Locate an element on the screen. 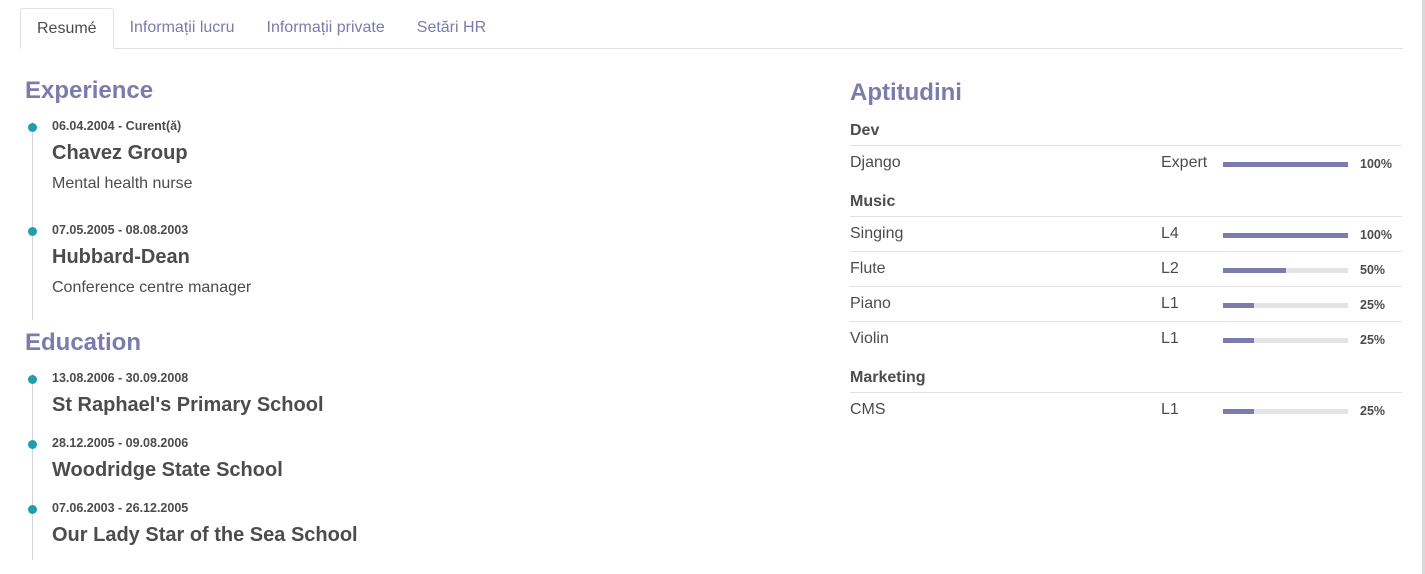 The image size is (1425, 574). experience-section-title: Experience is located at coordinates (89, 90).